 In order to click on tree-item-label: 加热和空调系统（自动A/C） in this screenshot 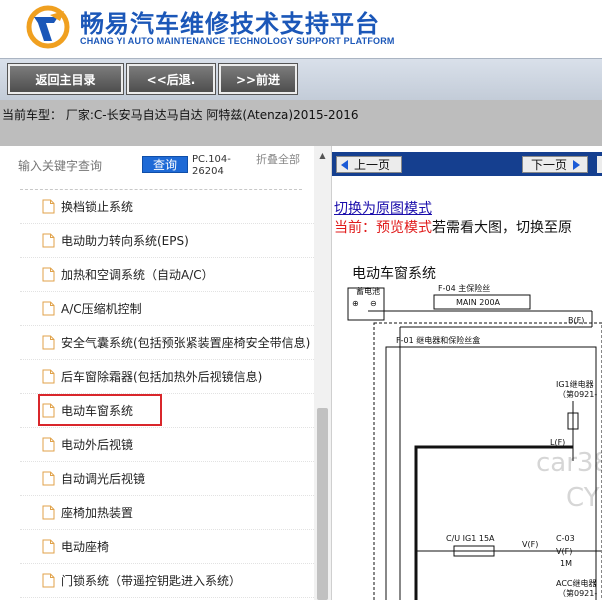, I will do `click(137, 275)`.